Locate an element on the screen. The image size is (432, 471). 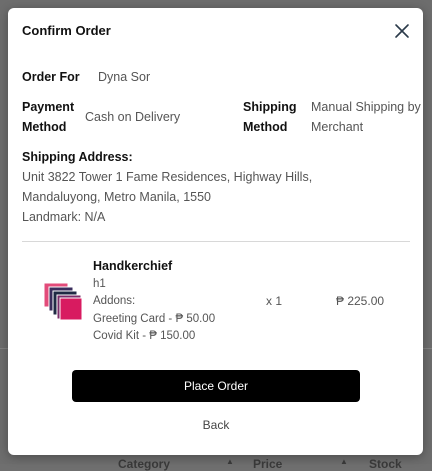
table-header-category: Category is located at coordinates (144, 464).